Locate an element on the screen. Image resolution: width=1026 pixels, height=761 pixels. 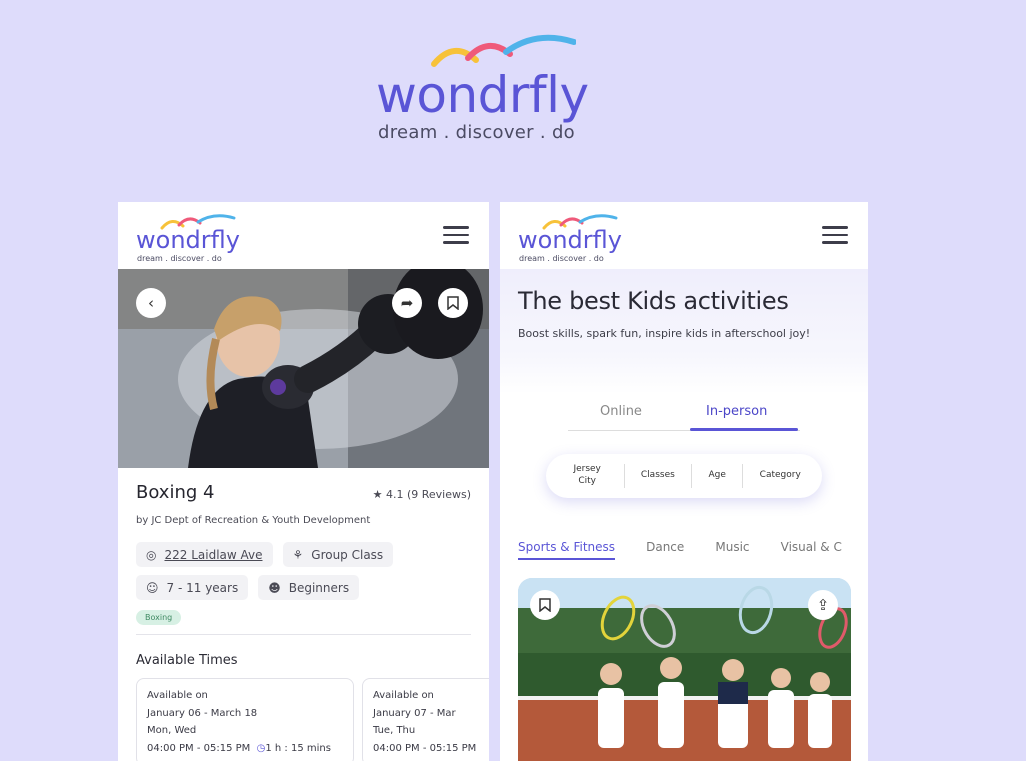
activity-photo: ‹ ➦ is located at coordinates (303, 368).